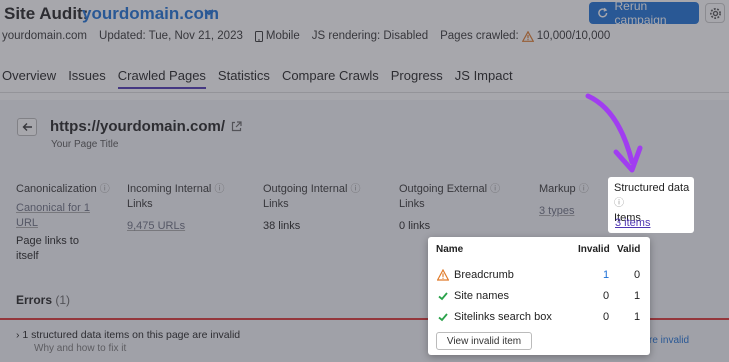 This screenshot has height=362, width=729. What do you see at coordinates (594, 249) in the screenshot?
I see `col-header-invalid: Invalid` at bounding box center [594, 249].